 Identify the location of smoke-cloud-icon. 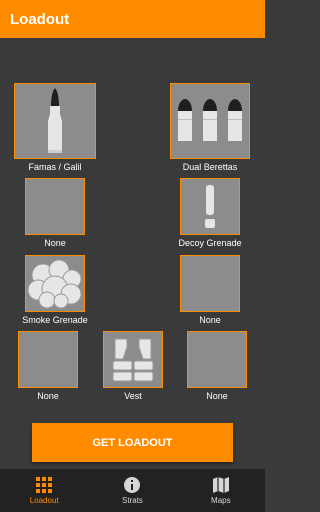
(54, 283).